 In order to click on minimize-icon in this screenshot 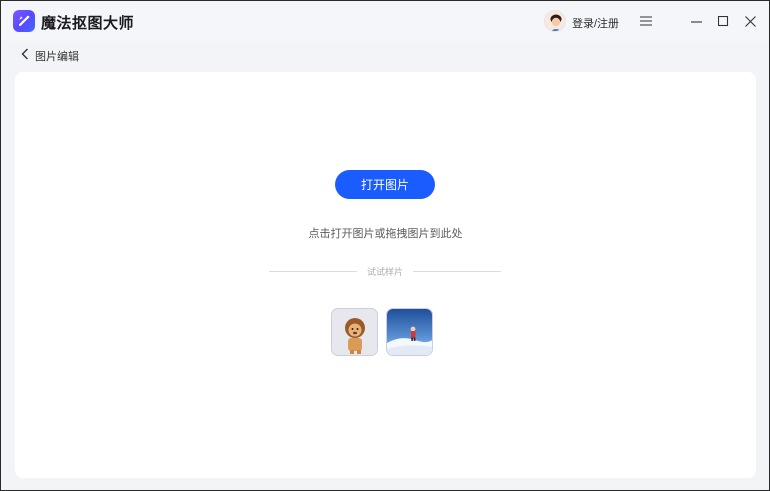, I will do `click(696, 21)`.